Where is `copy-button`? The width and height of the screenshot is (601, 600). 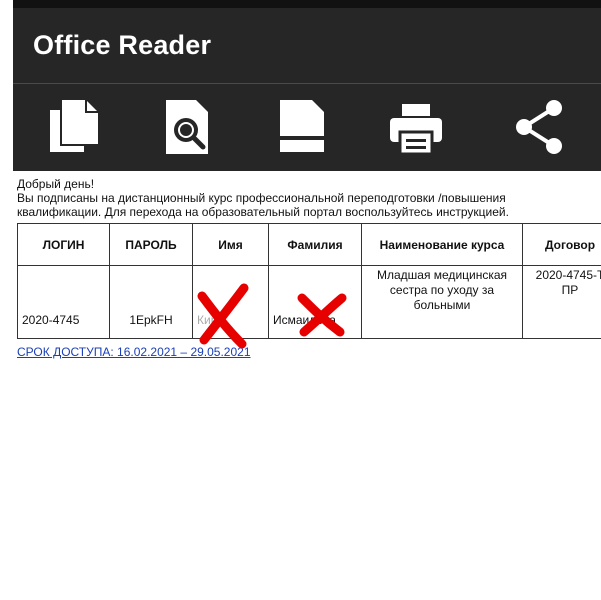 copy-button is located at coordinates (70, 127).